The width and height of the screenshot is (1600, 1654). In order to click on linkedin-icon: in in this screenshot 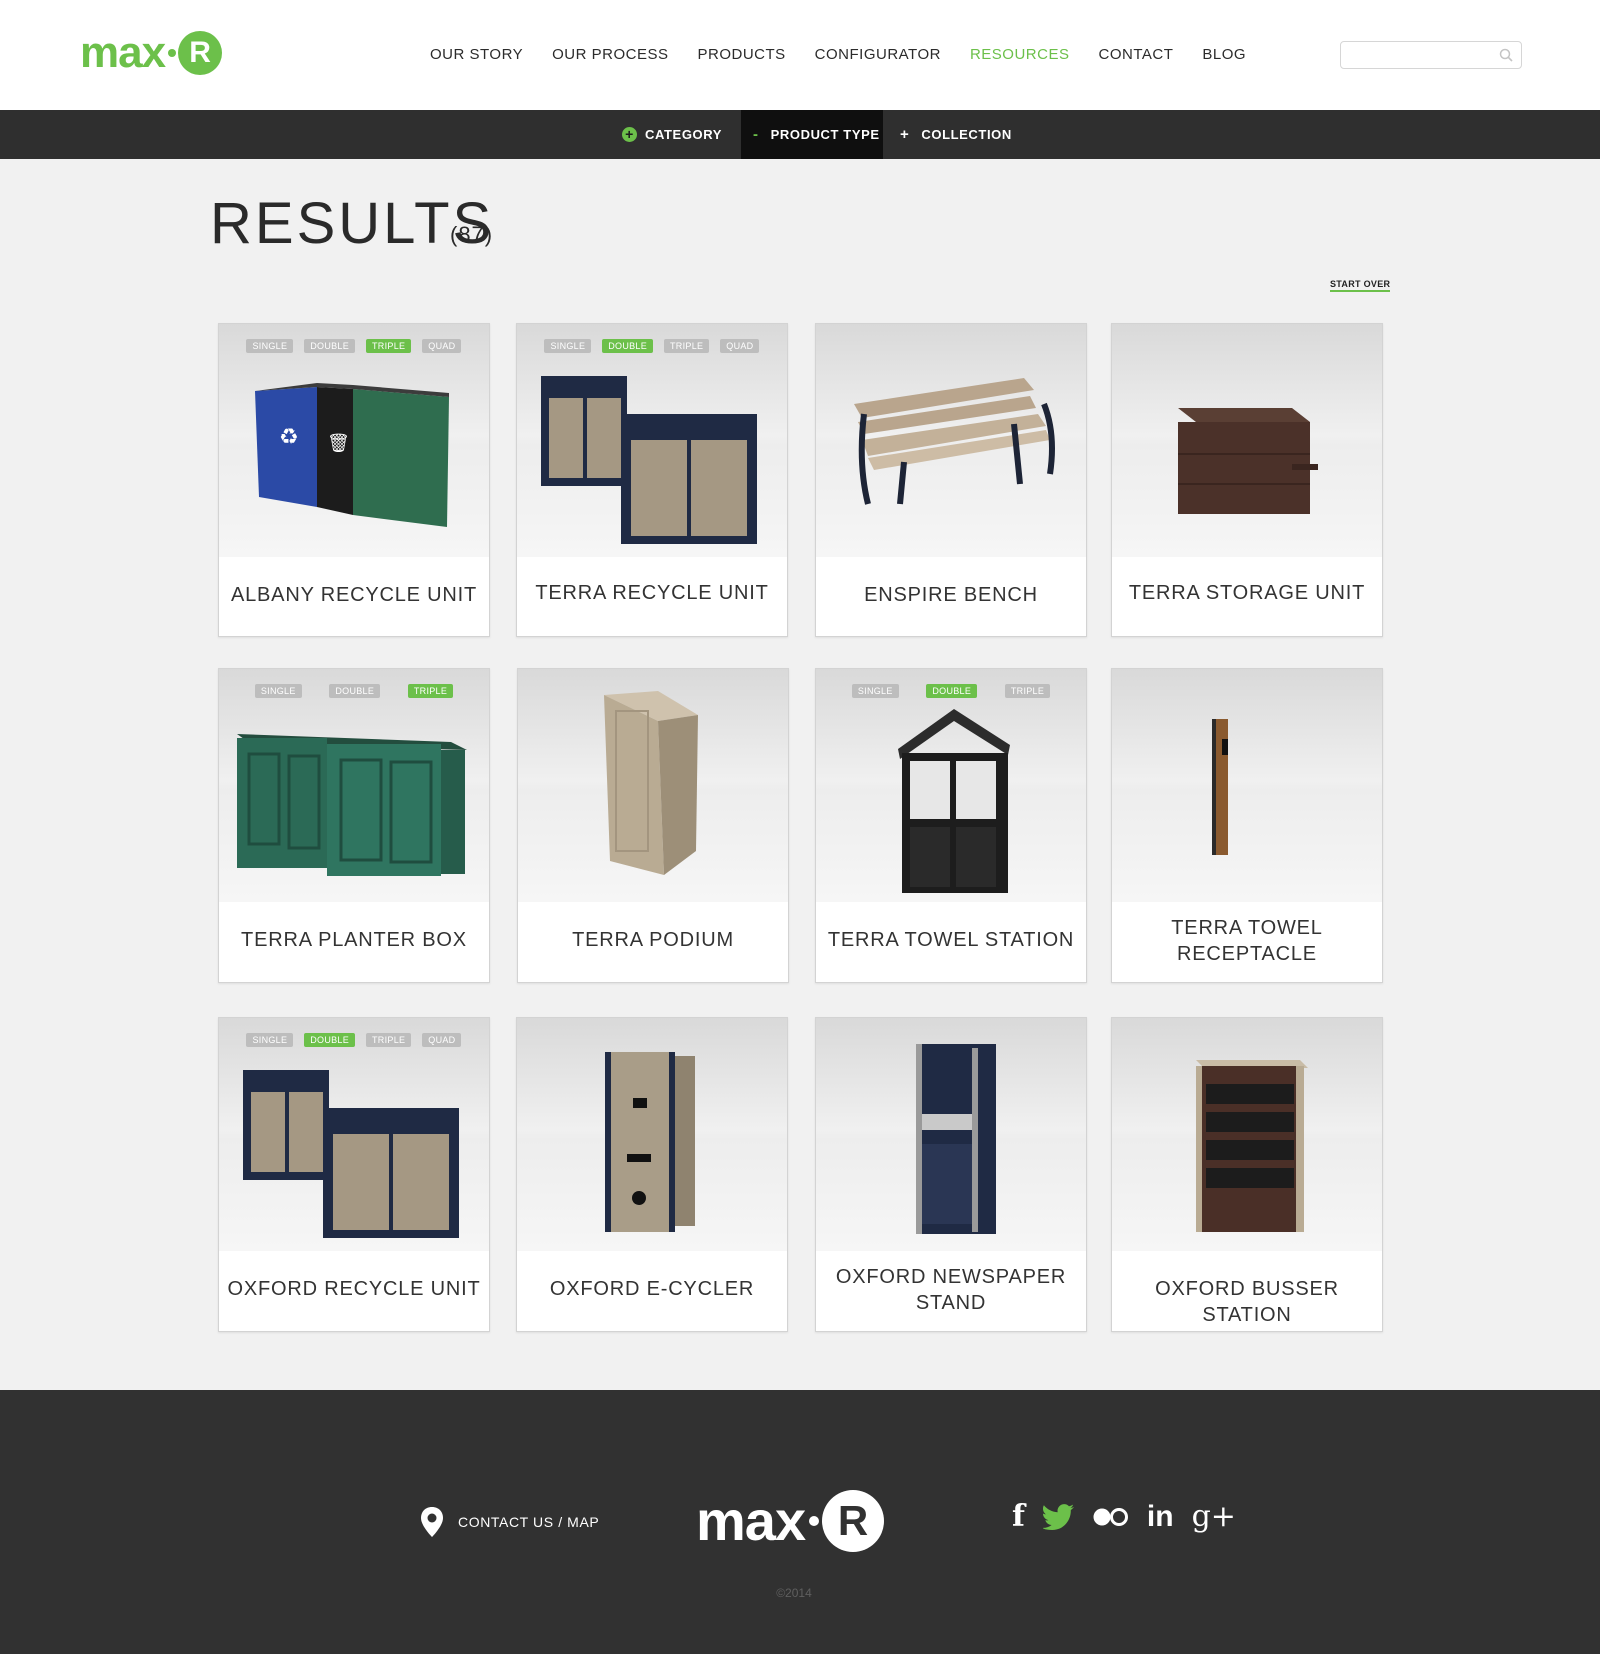, I will do `click(1160, 1517)`.